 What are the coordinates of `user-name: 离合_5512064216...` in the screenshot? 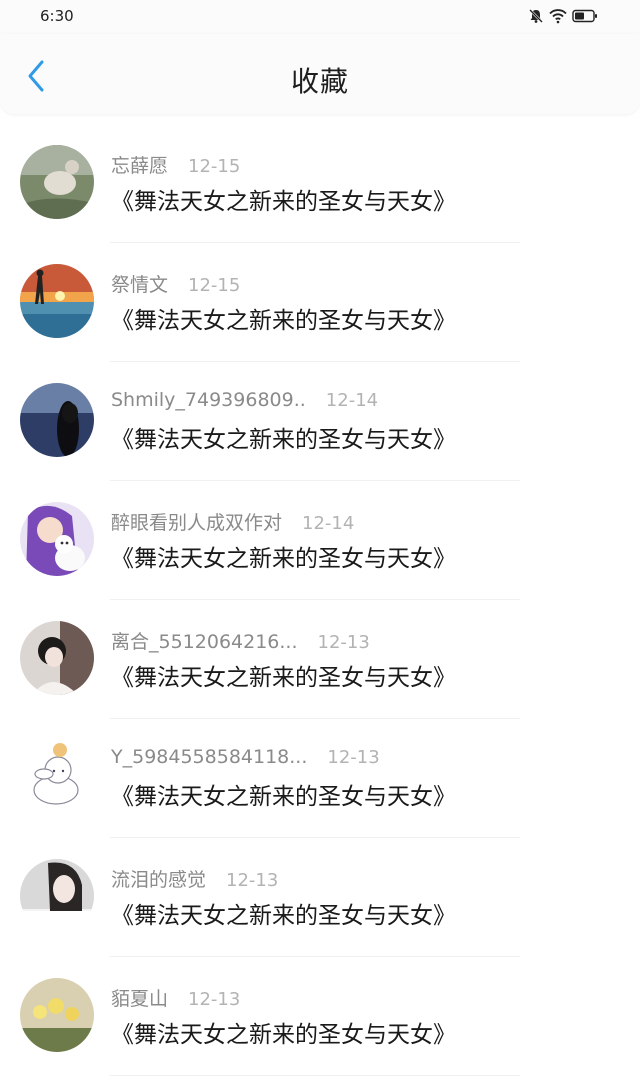 It's located at (204, 640).